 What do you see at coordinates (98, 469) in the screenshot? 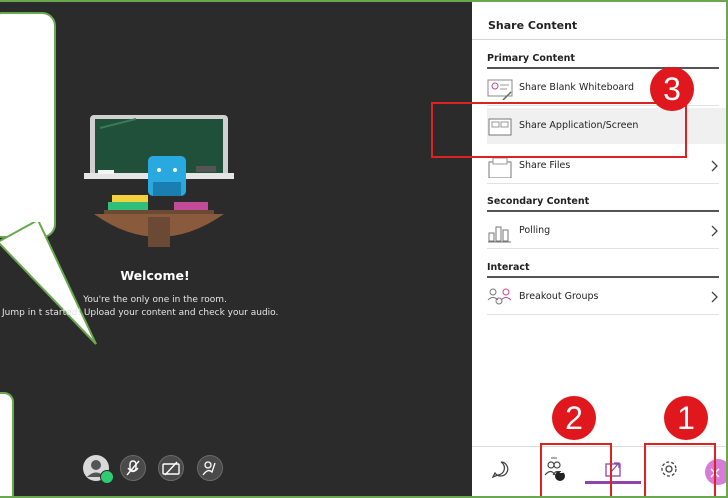
I see `my-status-button` at bounding box center [98, 469].